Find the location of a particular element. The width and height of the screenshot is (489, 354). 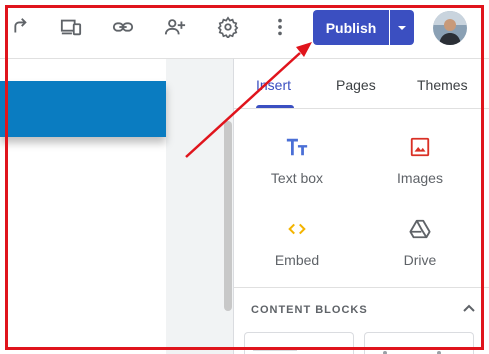

avatar is located at coordinates (450, 28).